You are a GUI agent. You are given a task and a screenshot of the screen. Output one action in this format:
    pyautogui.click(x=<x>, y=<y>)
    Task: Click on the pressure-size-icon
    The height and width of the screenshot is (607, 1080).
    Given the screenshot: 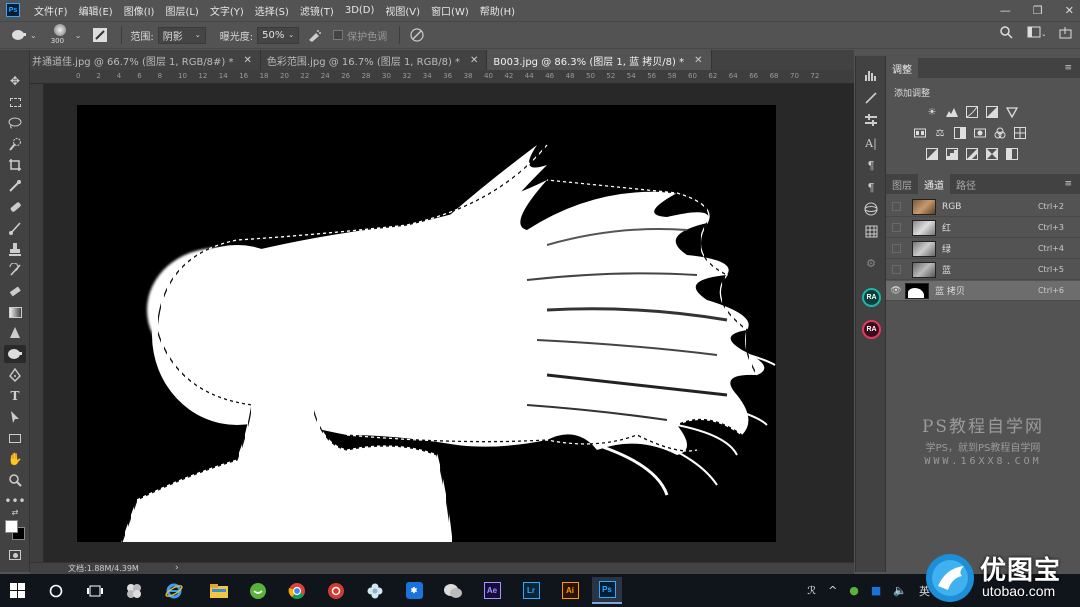 What is the action you would take?
    pyautogui.click(x=417, y=35)
    